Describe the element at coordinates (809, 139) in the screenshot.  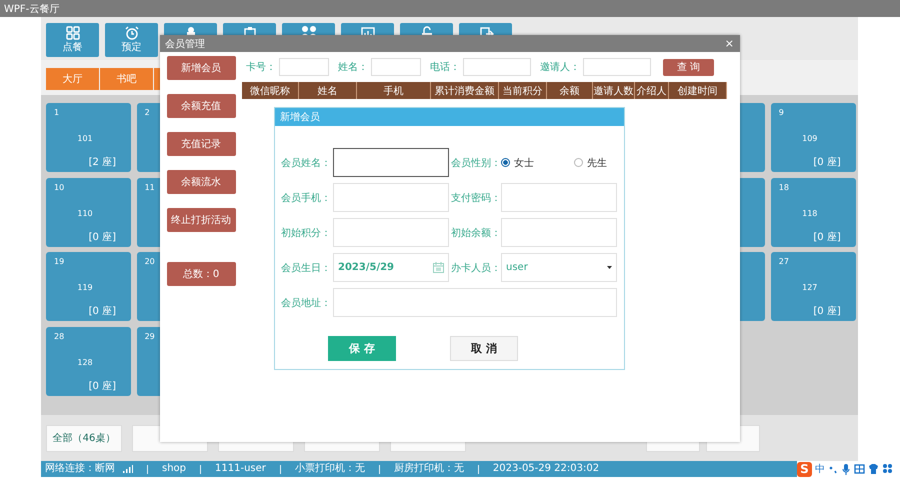
I see `table-name: 109` at that location.